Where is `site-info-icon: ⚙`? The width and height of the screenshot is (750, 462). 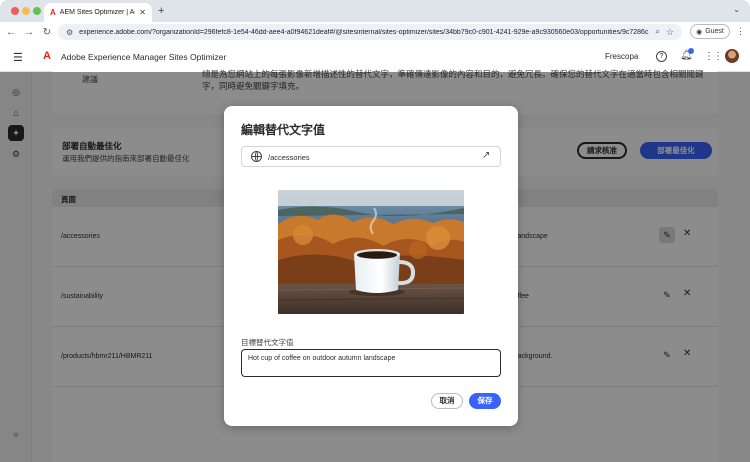
site-info-icon: ⚙ is located at coordinates (69, 32).